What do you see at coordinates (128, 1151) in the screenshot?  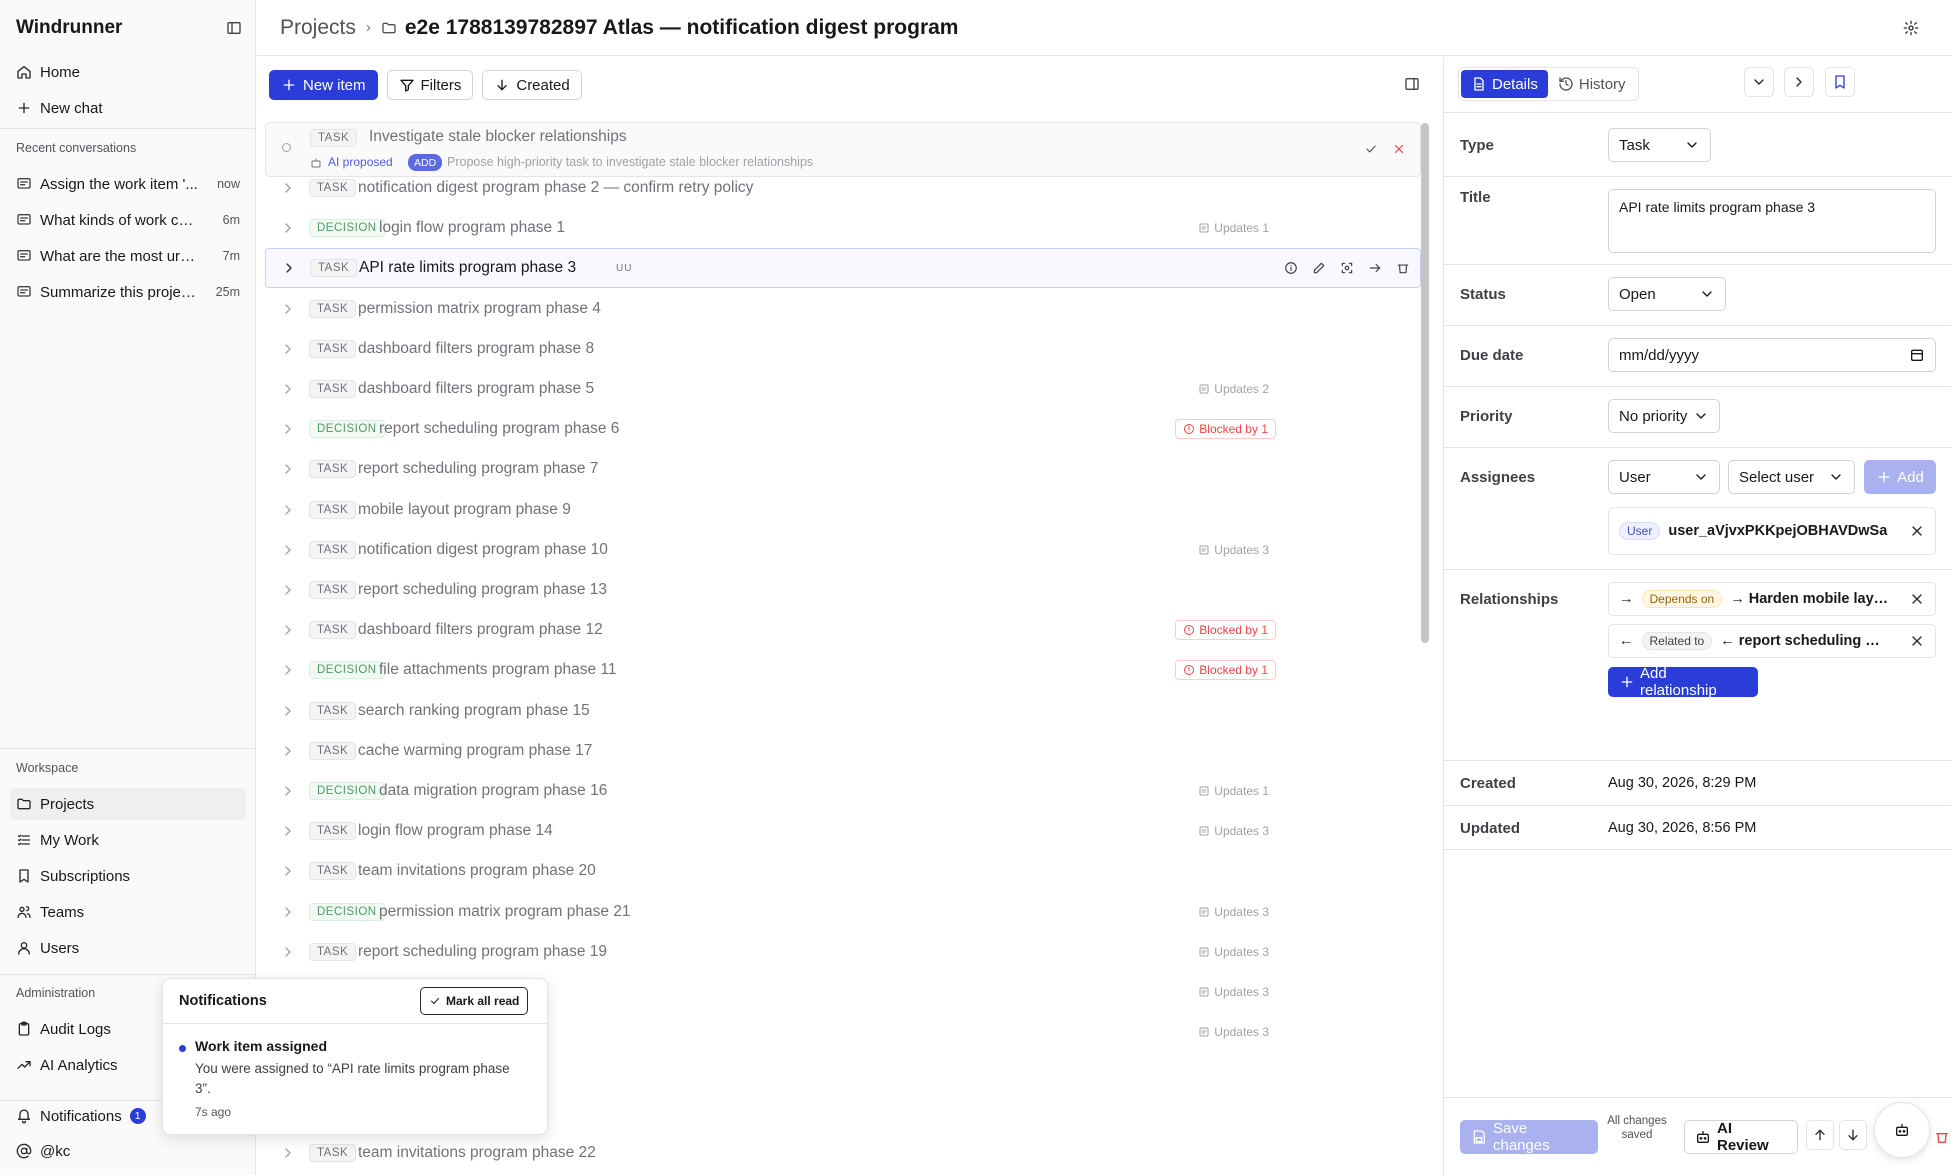 I see `sidebar-item-account: @kc` at bounding box center [128, 1151].